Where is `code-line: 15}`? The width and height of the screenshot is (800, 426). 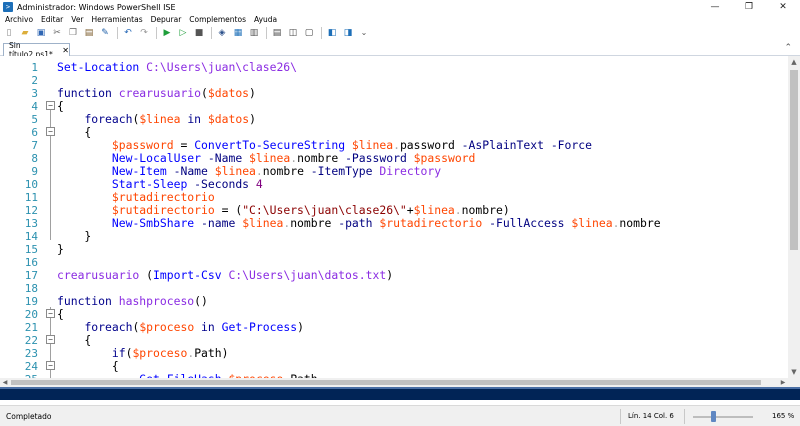 code-line: 15} is located at coordinates (394, 249).